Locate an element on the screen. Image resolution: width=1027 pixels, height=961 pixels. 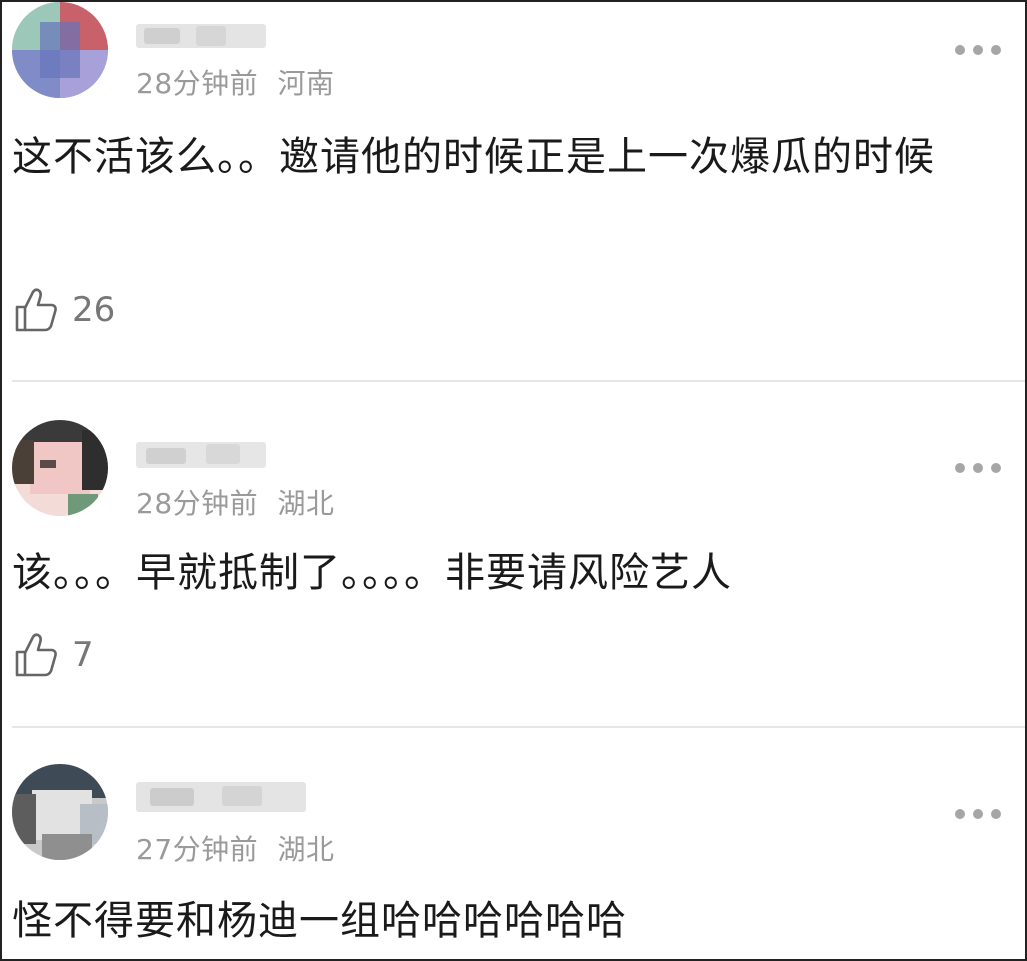
like-count: 26 is located at coordinates (94, 310).